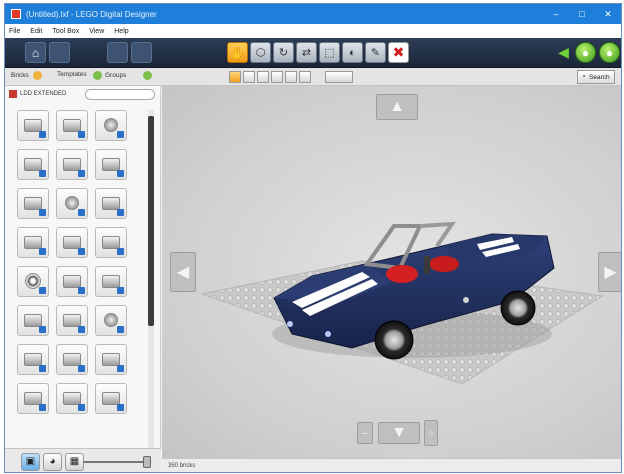 The image size is (624, 474). Describe the element at coordinates (339, 77) in the screenshot. I see `subtool-7-button` at that location.